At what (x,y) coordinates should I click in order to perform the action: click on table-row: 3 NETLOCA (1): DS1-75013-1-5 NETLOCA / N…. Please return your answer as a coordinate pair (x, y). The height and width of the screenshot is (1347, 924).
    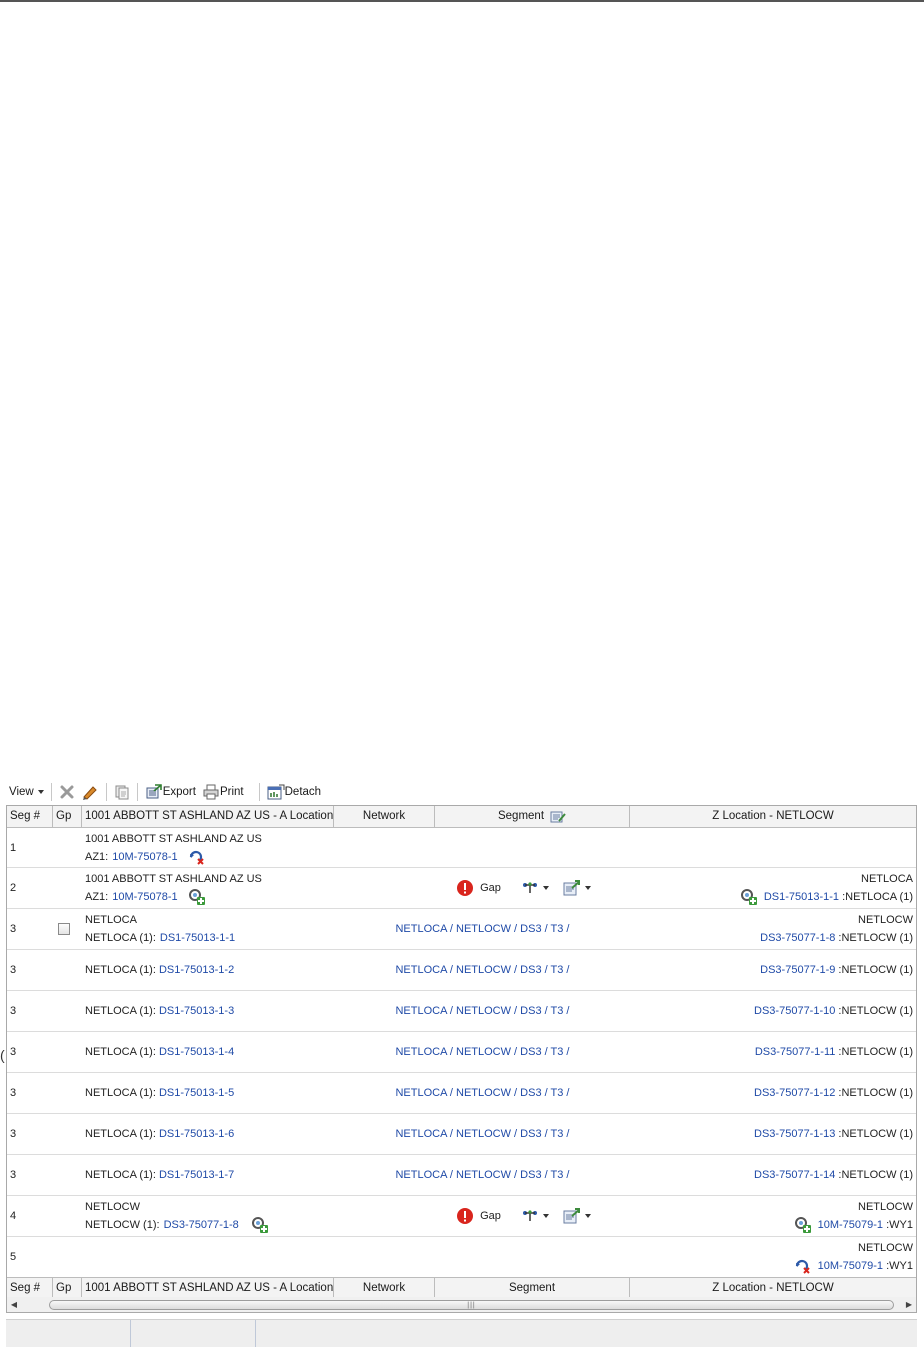
    Looking at the image, I should click on (461, 1093).